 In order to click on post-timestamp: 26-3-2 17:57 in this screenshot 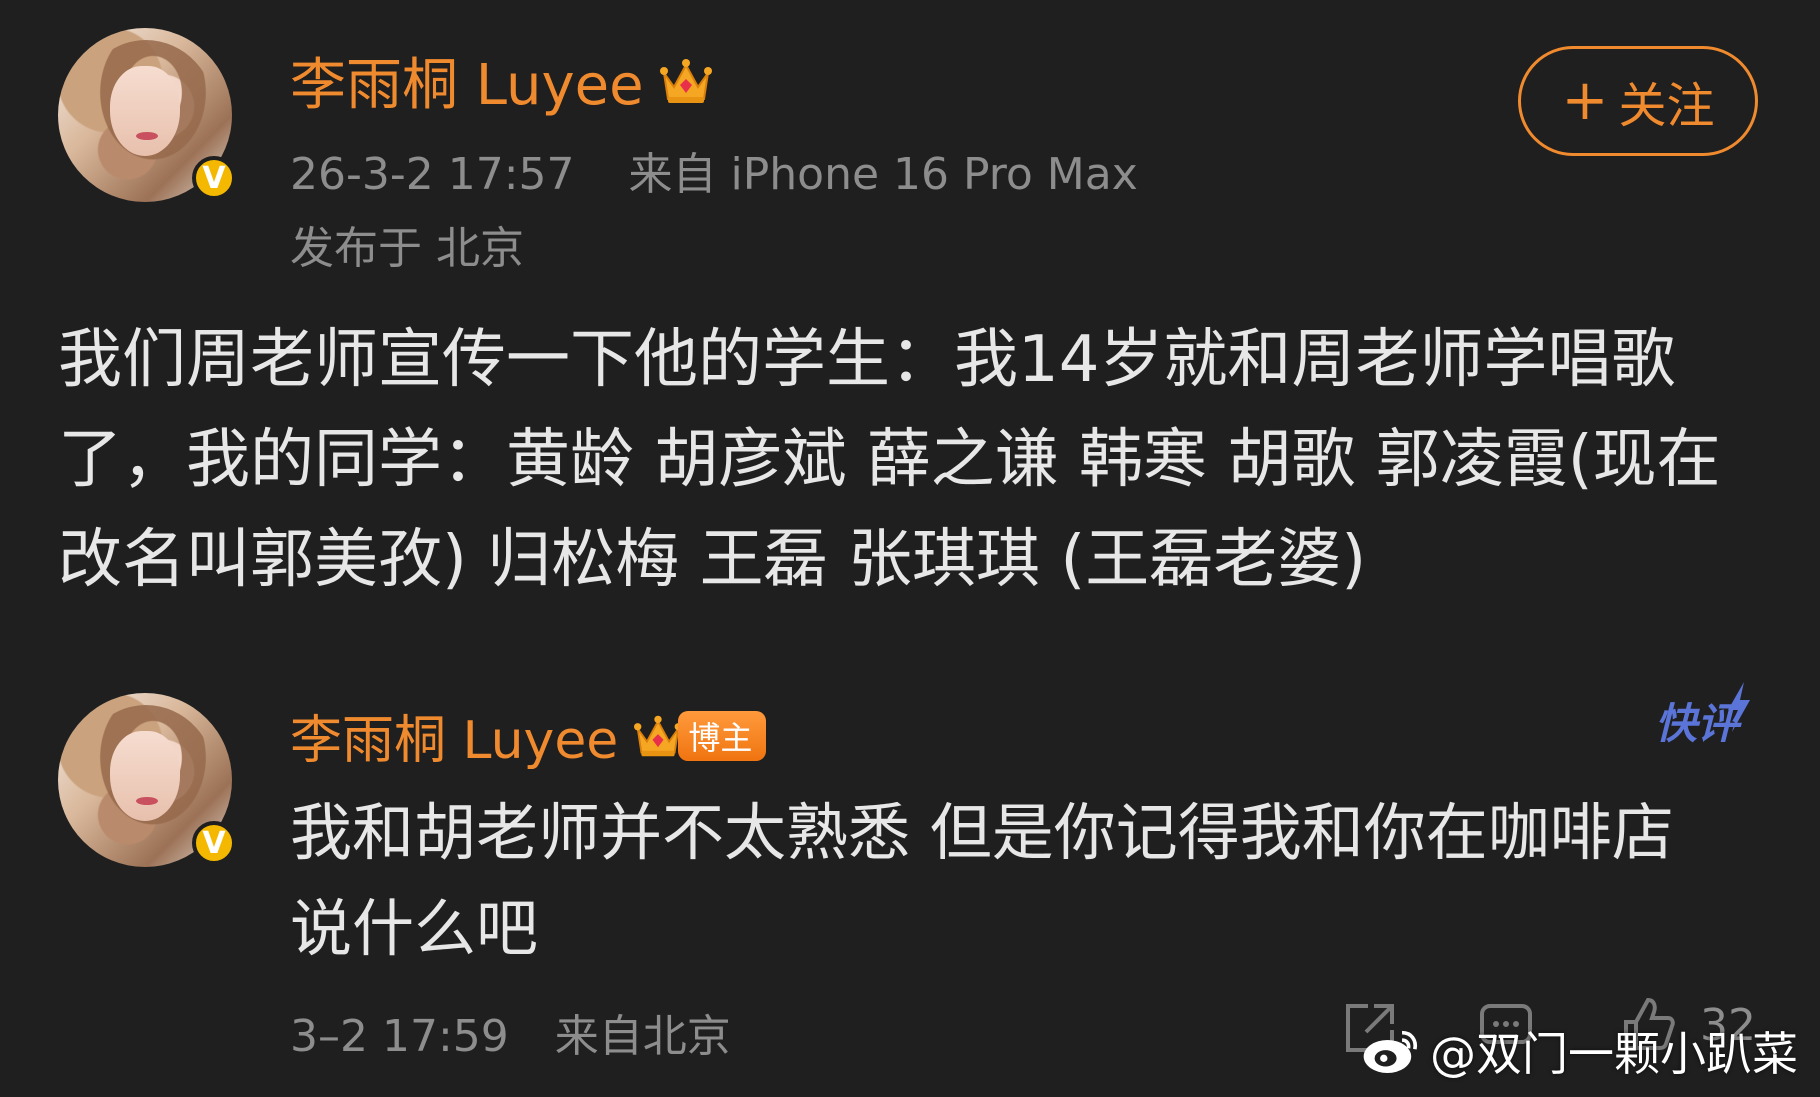, I will do `click(432, 174)`.